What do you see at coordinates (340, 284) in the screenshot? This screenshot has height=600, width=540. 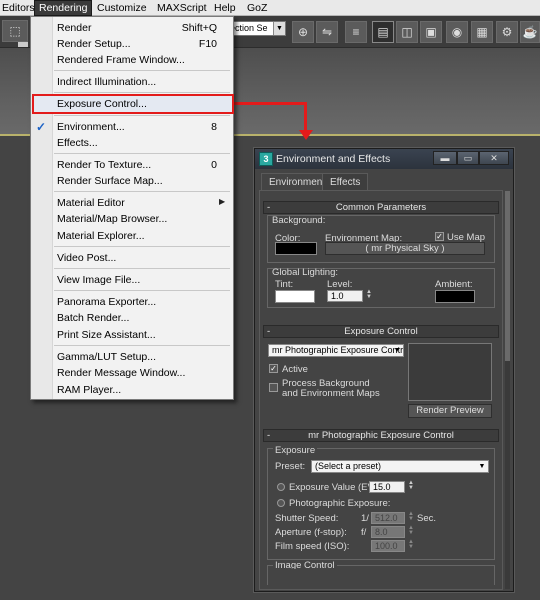 I see `level-label: Level:` at bounding box center [340, 284].